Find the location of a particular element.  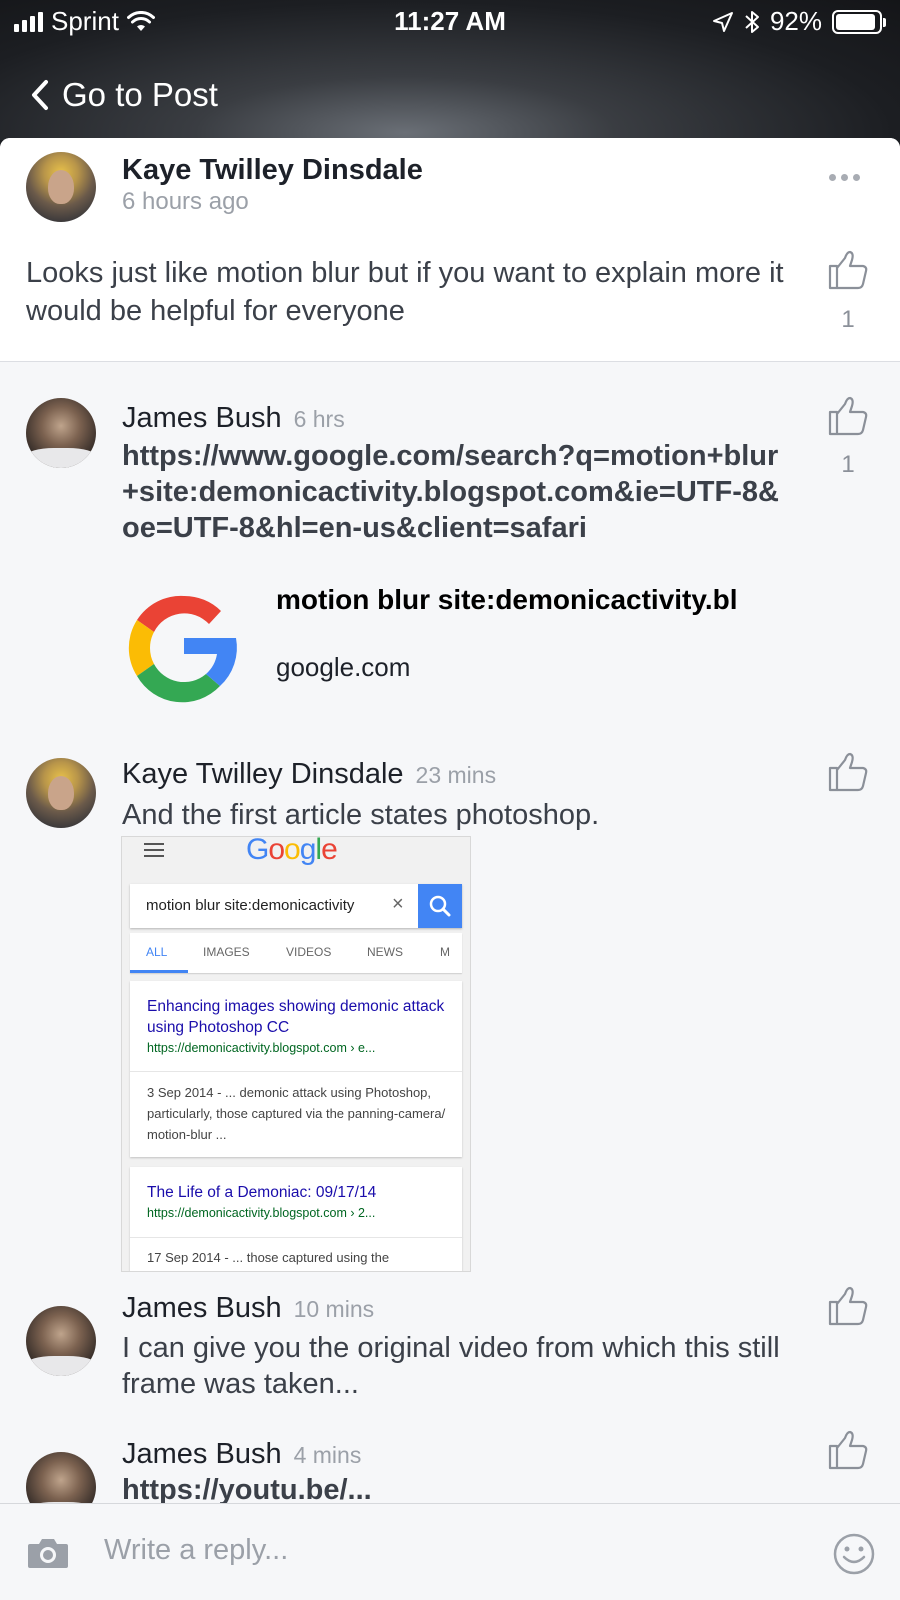

location-arrow-icon is located at coordinates (722, 21).